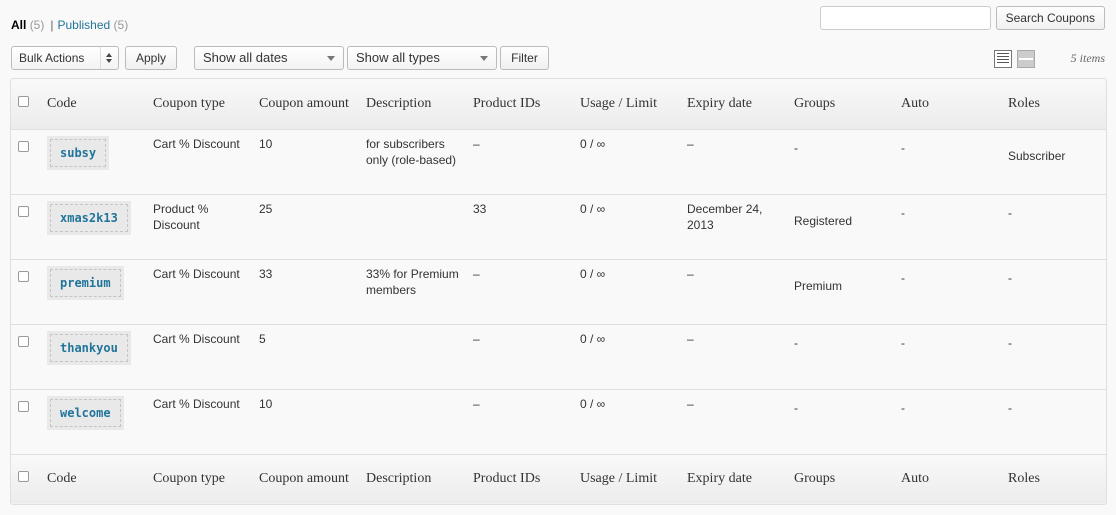 This screenshot has height=515, width=1116. Describe the element at coordinates (1057, 478) in the screenshot. I see `column-footer-roles: Roles` at that location.